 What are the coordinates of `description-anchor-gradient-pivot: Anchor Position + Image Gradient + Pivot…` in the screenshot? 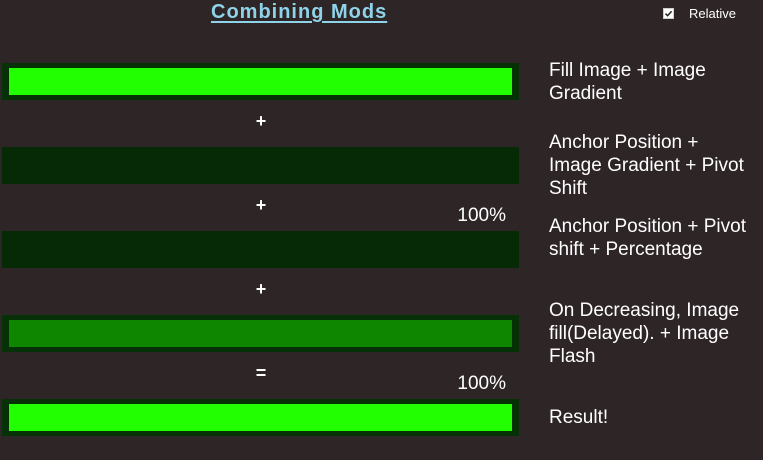 It's located at (646, 165).